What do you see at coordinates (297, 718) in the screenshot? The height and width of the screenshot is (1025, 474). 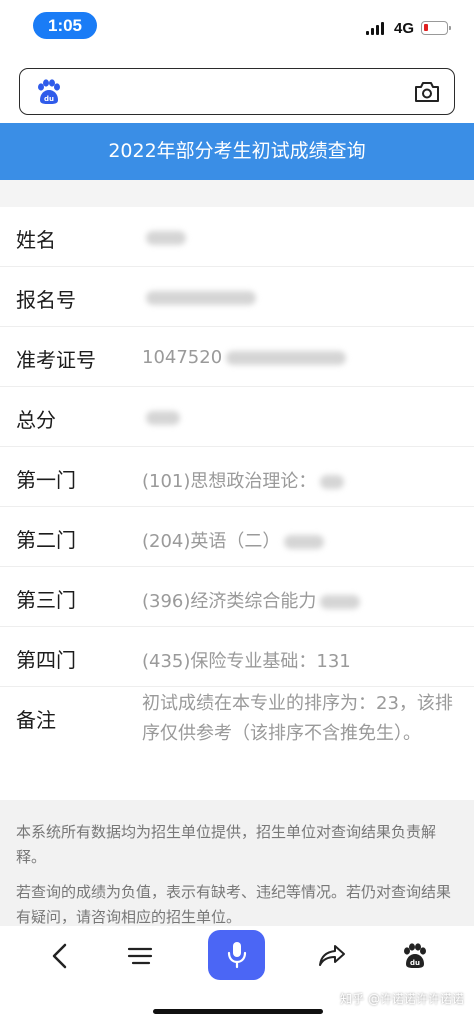 I see `row-value: 初试成绩在本专业的排序为：23，该排序仅供参考（该排序不含推免生）。` at bounding box center [297, 718].